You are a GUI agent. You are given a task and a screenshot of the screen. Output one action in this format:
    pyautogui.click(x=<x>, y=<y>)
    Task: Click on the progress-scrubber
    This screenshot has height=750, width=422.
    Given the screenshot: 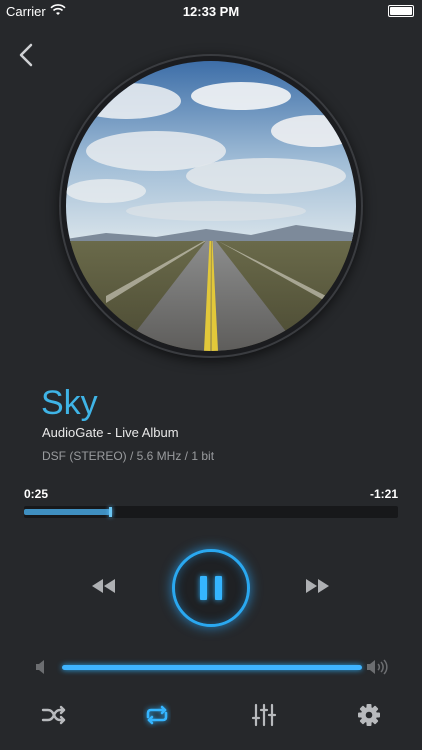 What is the action you would take?
    pyautogui.click(x=211, y=512)
    